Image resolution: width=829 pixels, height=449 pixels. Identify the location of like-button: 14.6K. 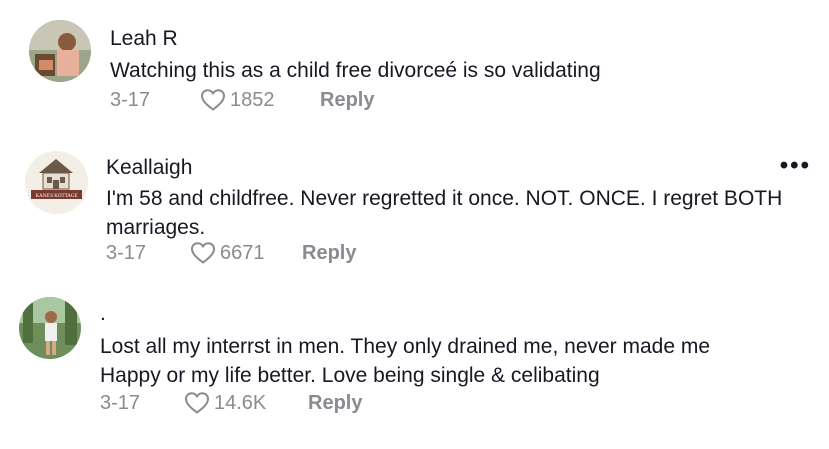
(246, 403).